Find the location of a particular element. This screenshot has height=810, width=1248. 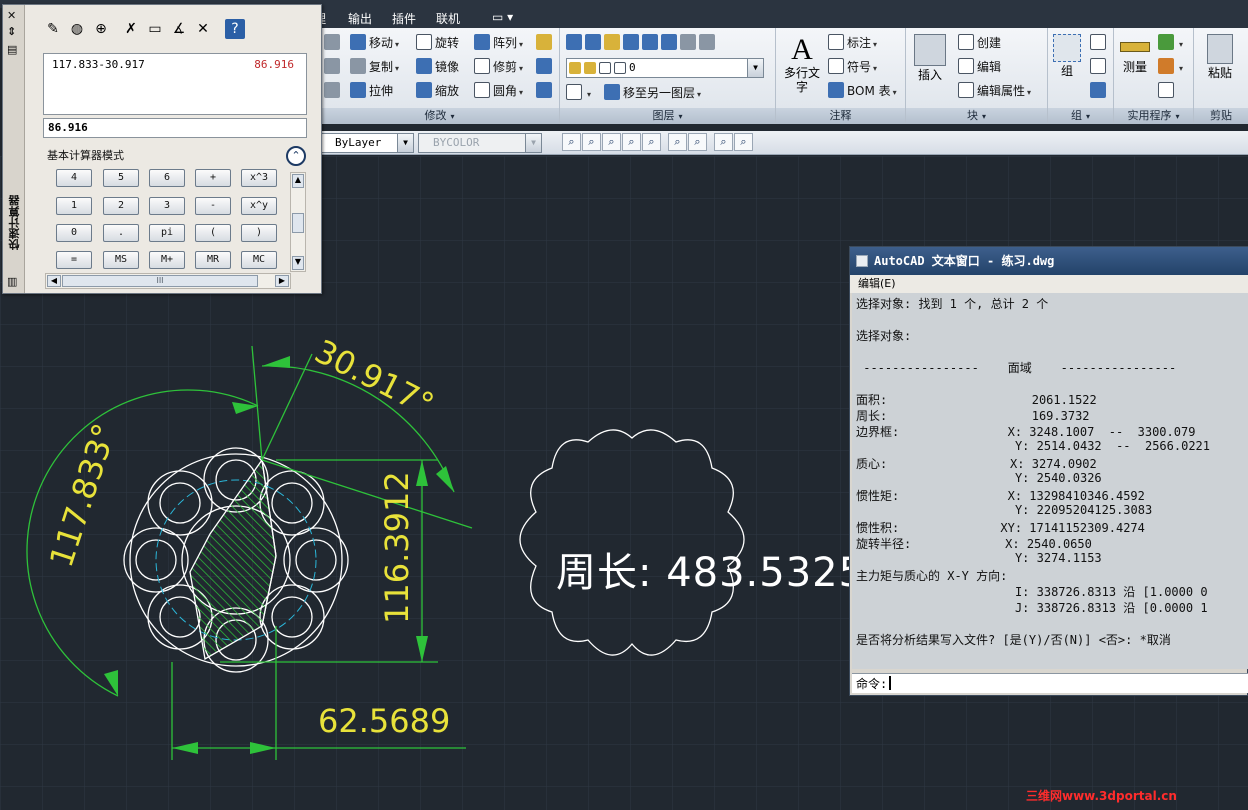

group-select-tool is located at coordinates (1099, 90).